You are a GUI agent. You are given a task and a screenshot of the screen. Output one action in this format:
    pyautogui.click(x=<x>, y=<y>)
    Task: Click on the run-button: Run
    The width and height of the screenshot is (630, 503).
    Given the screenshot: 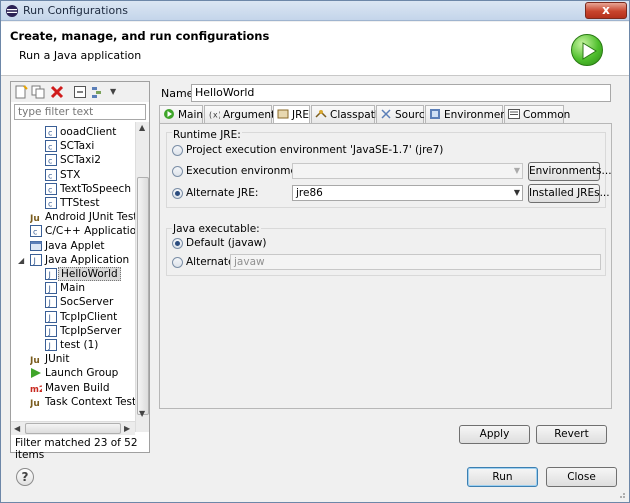 What is the action you would take?
    pyautogui.click(x=502, y=477)
    